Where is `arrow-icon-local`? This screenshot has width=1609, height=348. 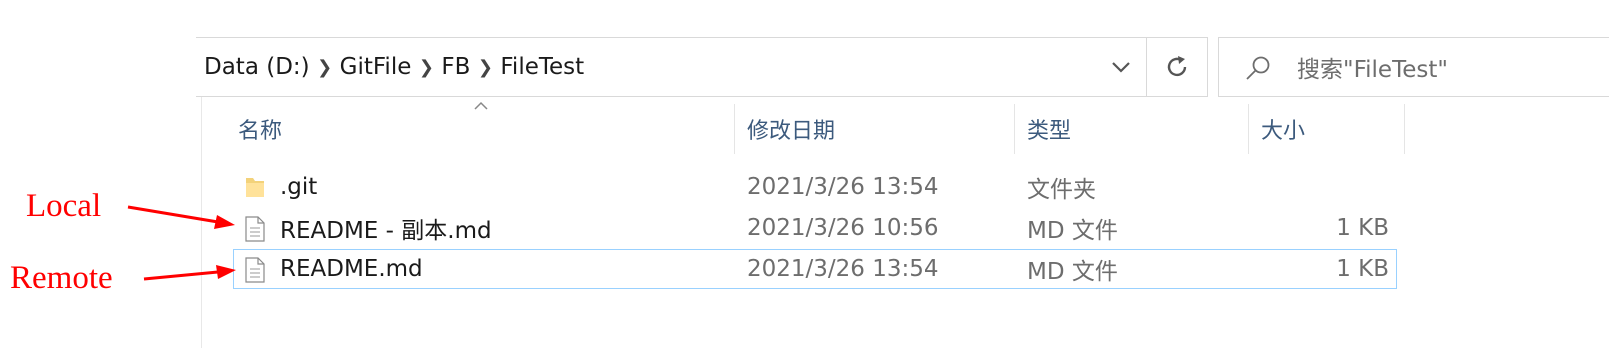
arrow-icon-local is located at coordinates (181, 217).